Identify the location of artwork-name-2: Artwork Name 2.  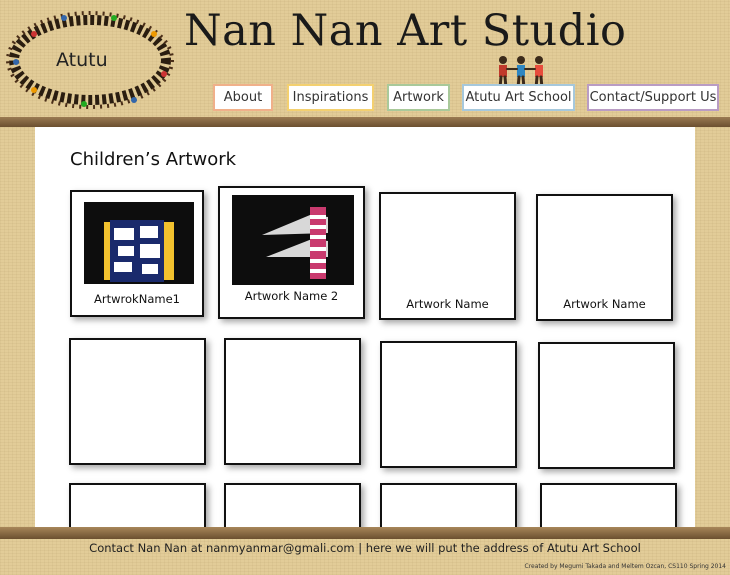
(291, 296).